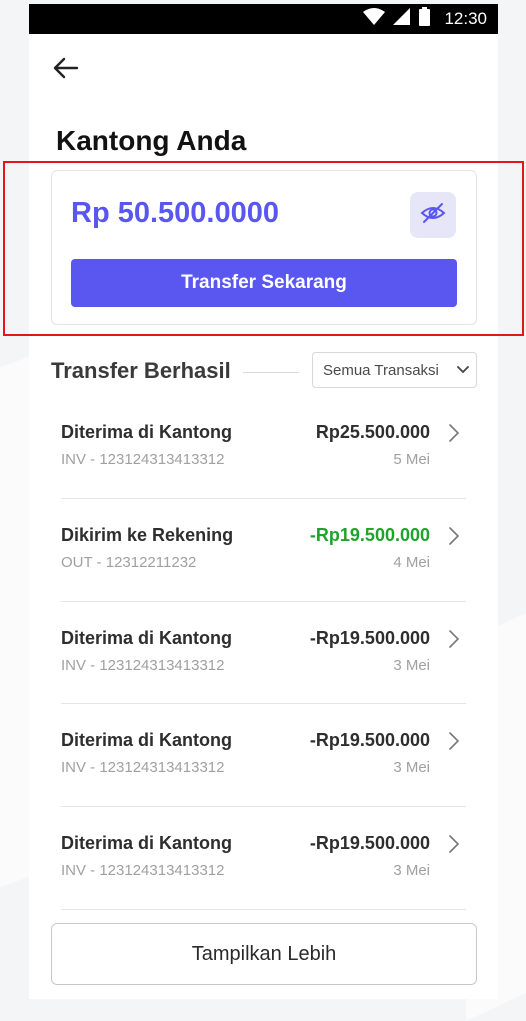 The width and height of the screenshot is (526, 1021). I want to click on transactions-section-header: Transfer Berhasil Semua Transaksi, so click(264, 372).